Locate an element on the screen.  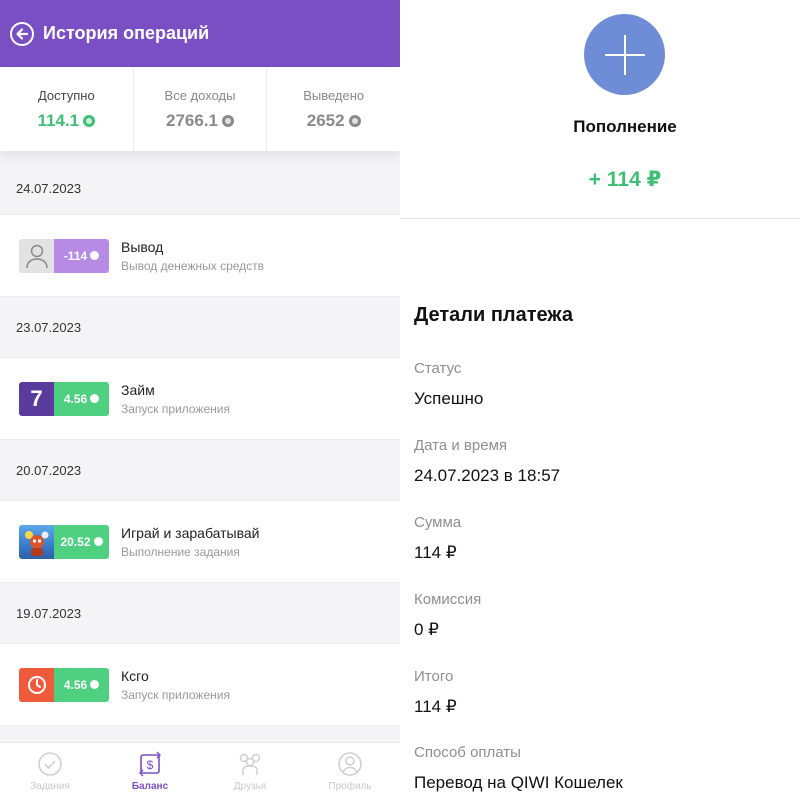
detail-label: Способ оплаты is located at coordinates (467, 752).